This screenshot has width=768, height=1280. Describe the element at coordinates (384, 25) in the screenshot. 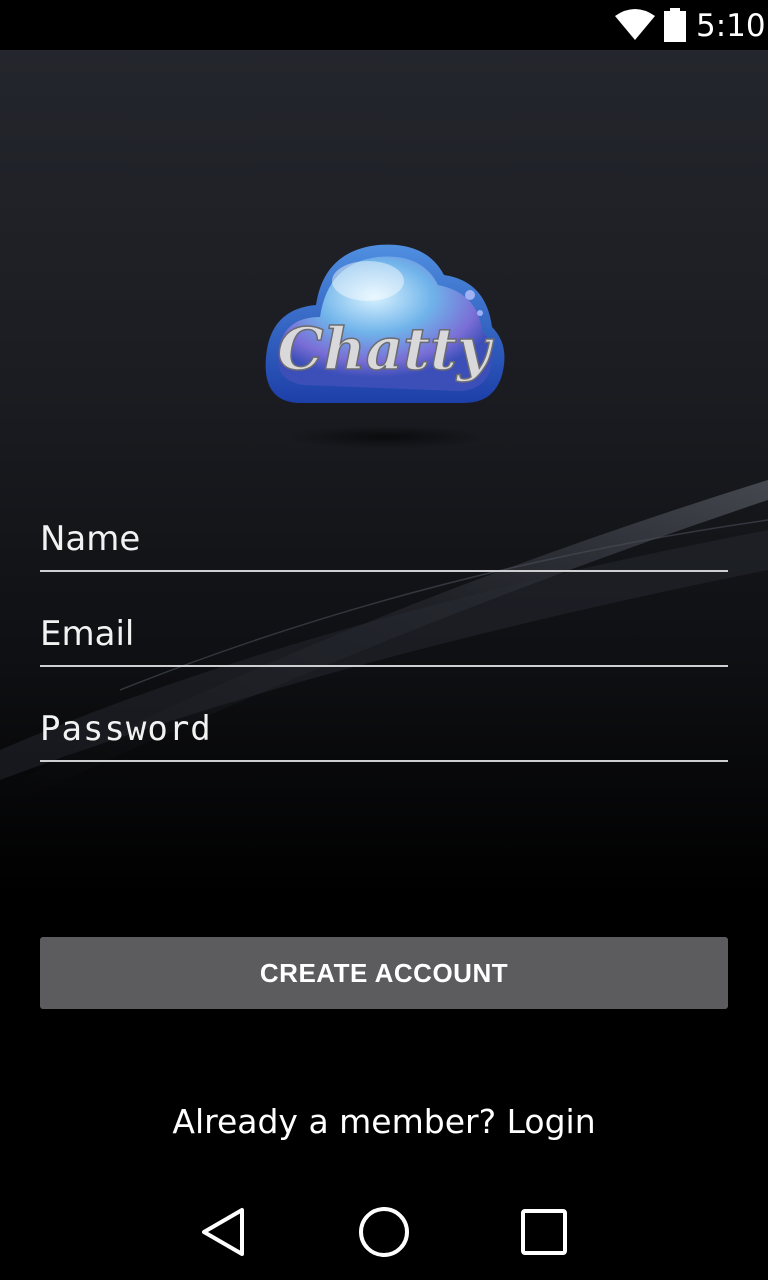

I see `status-bar: 5:10` at that location.